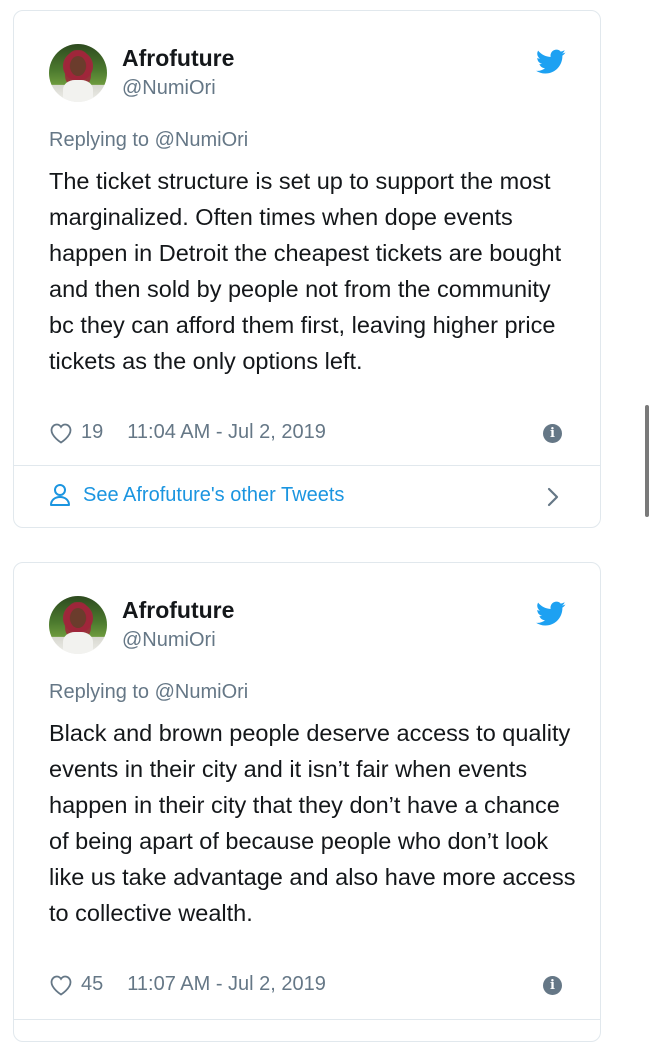 Image resolution: width=654 pixels, height=1042 pixels. Describe the element at coordinates (226, 432) in the screenshot. I see `tweet-timestamp: 11:04 AM - Jul 2, 2019` at that location.